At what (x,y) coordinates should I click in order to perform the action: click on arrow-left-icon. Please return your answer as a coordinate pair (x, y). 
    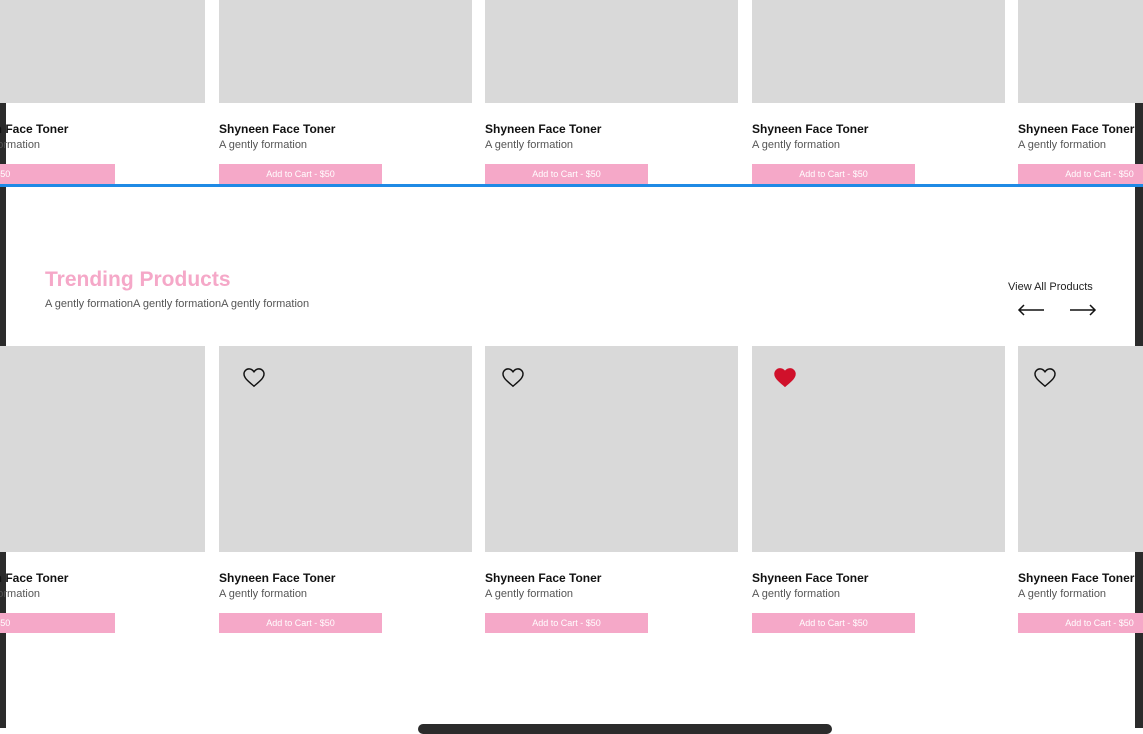
    Looking at the image, I should click on (1031, 310).